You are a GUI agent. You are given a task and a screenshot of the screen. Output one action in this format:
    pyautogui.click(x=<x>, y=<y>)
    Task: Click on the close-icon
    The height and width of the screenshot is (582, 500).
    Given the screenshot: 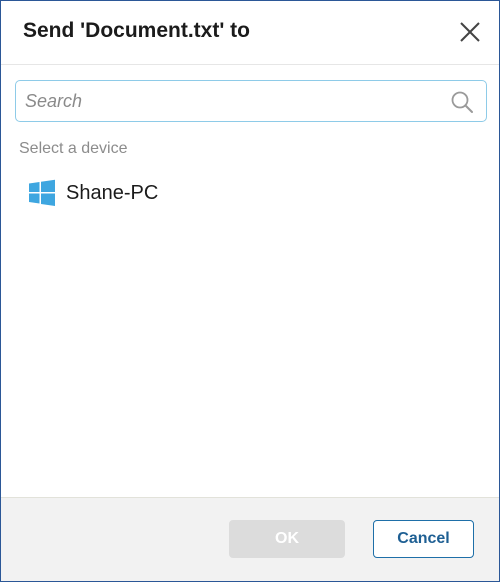 What is the action you would take?
    pyautogui.click(x=470, y=32)
    